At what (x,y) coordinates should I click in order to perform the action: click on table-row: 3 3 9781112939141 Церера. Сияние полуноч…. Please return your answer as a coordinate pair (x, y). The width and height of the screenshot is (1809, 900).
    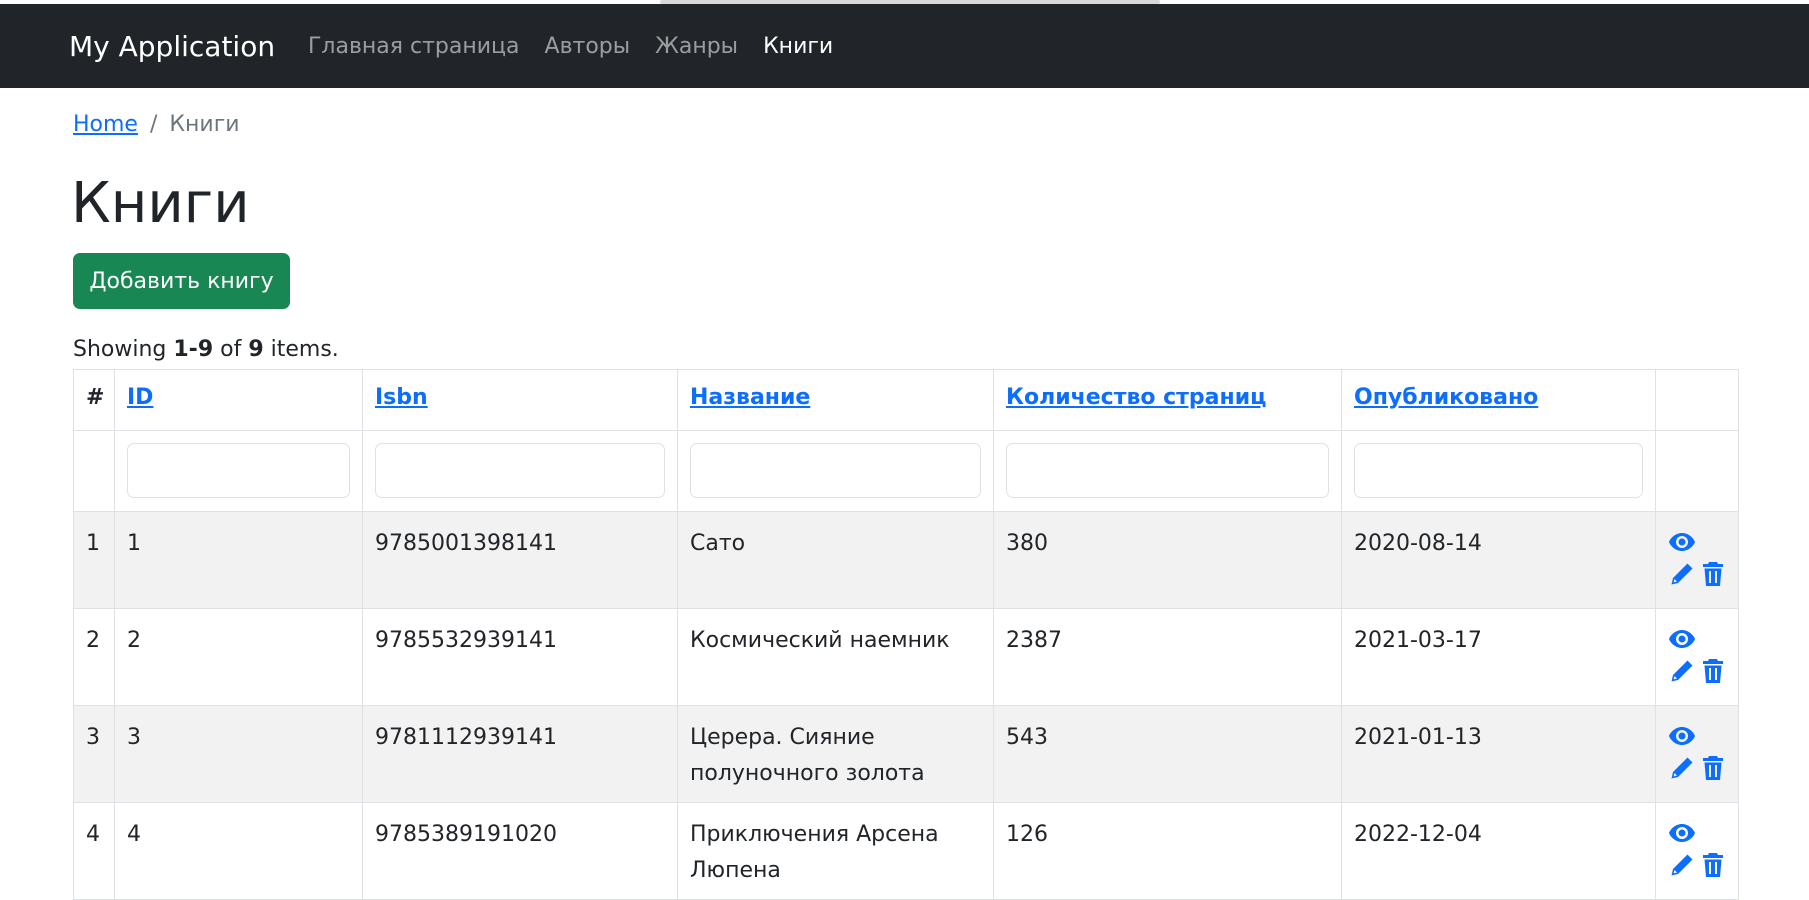
    Looking at the image, I should click on (906, 754).